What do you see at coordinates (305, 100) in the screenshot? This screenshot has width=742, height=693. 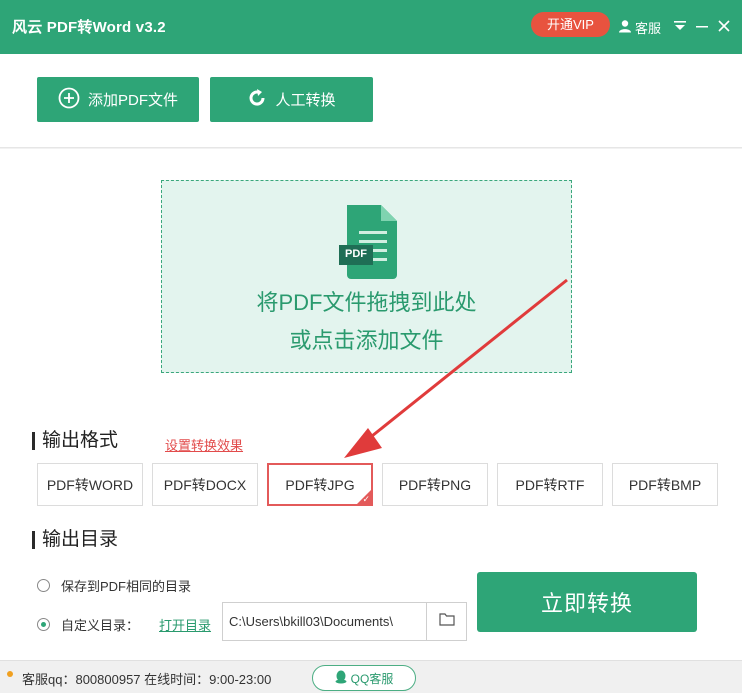 I see `manual-convert-label: 人工转换` at bounding box center [305, 100].